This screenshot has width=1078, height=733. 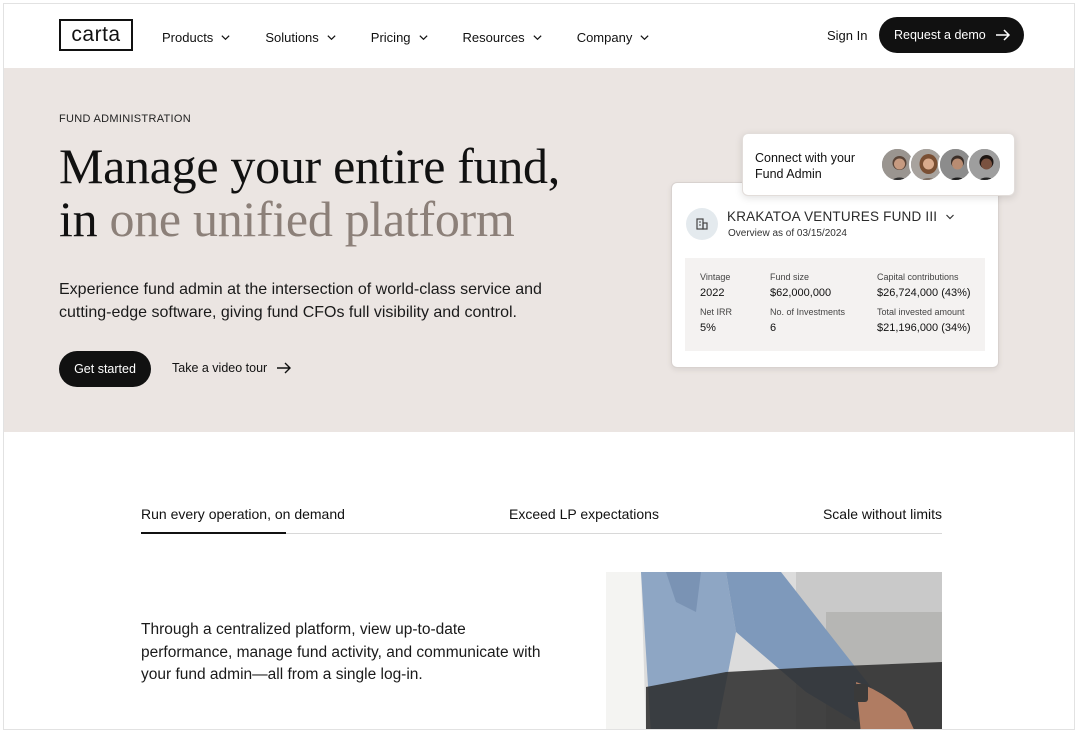 I want to click on stat-value: $21,196,000 (34%), so click(x=924, y=328).